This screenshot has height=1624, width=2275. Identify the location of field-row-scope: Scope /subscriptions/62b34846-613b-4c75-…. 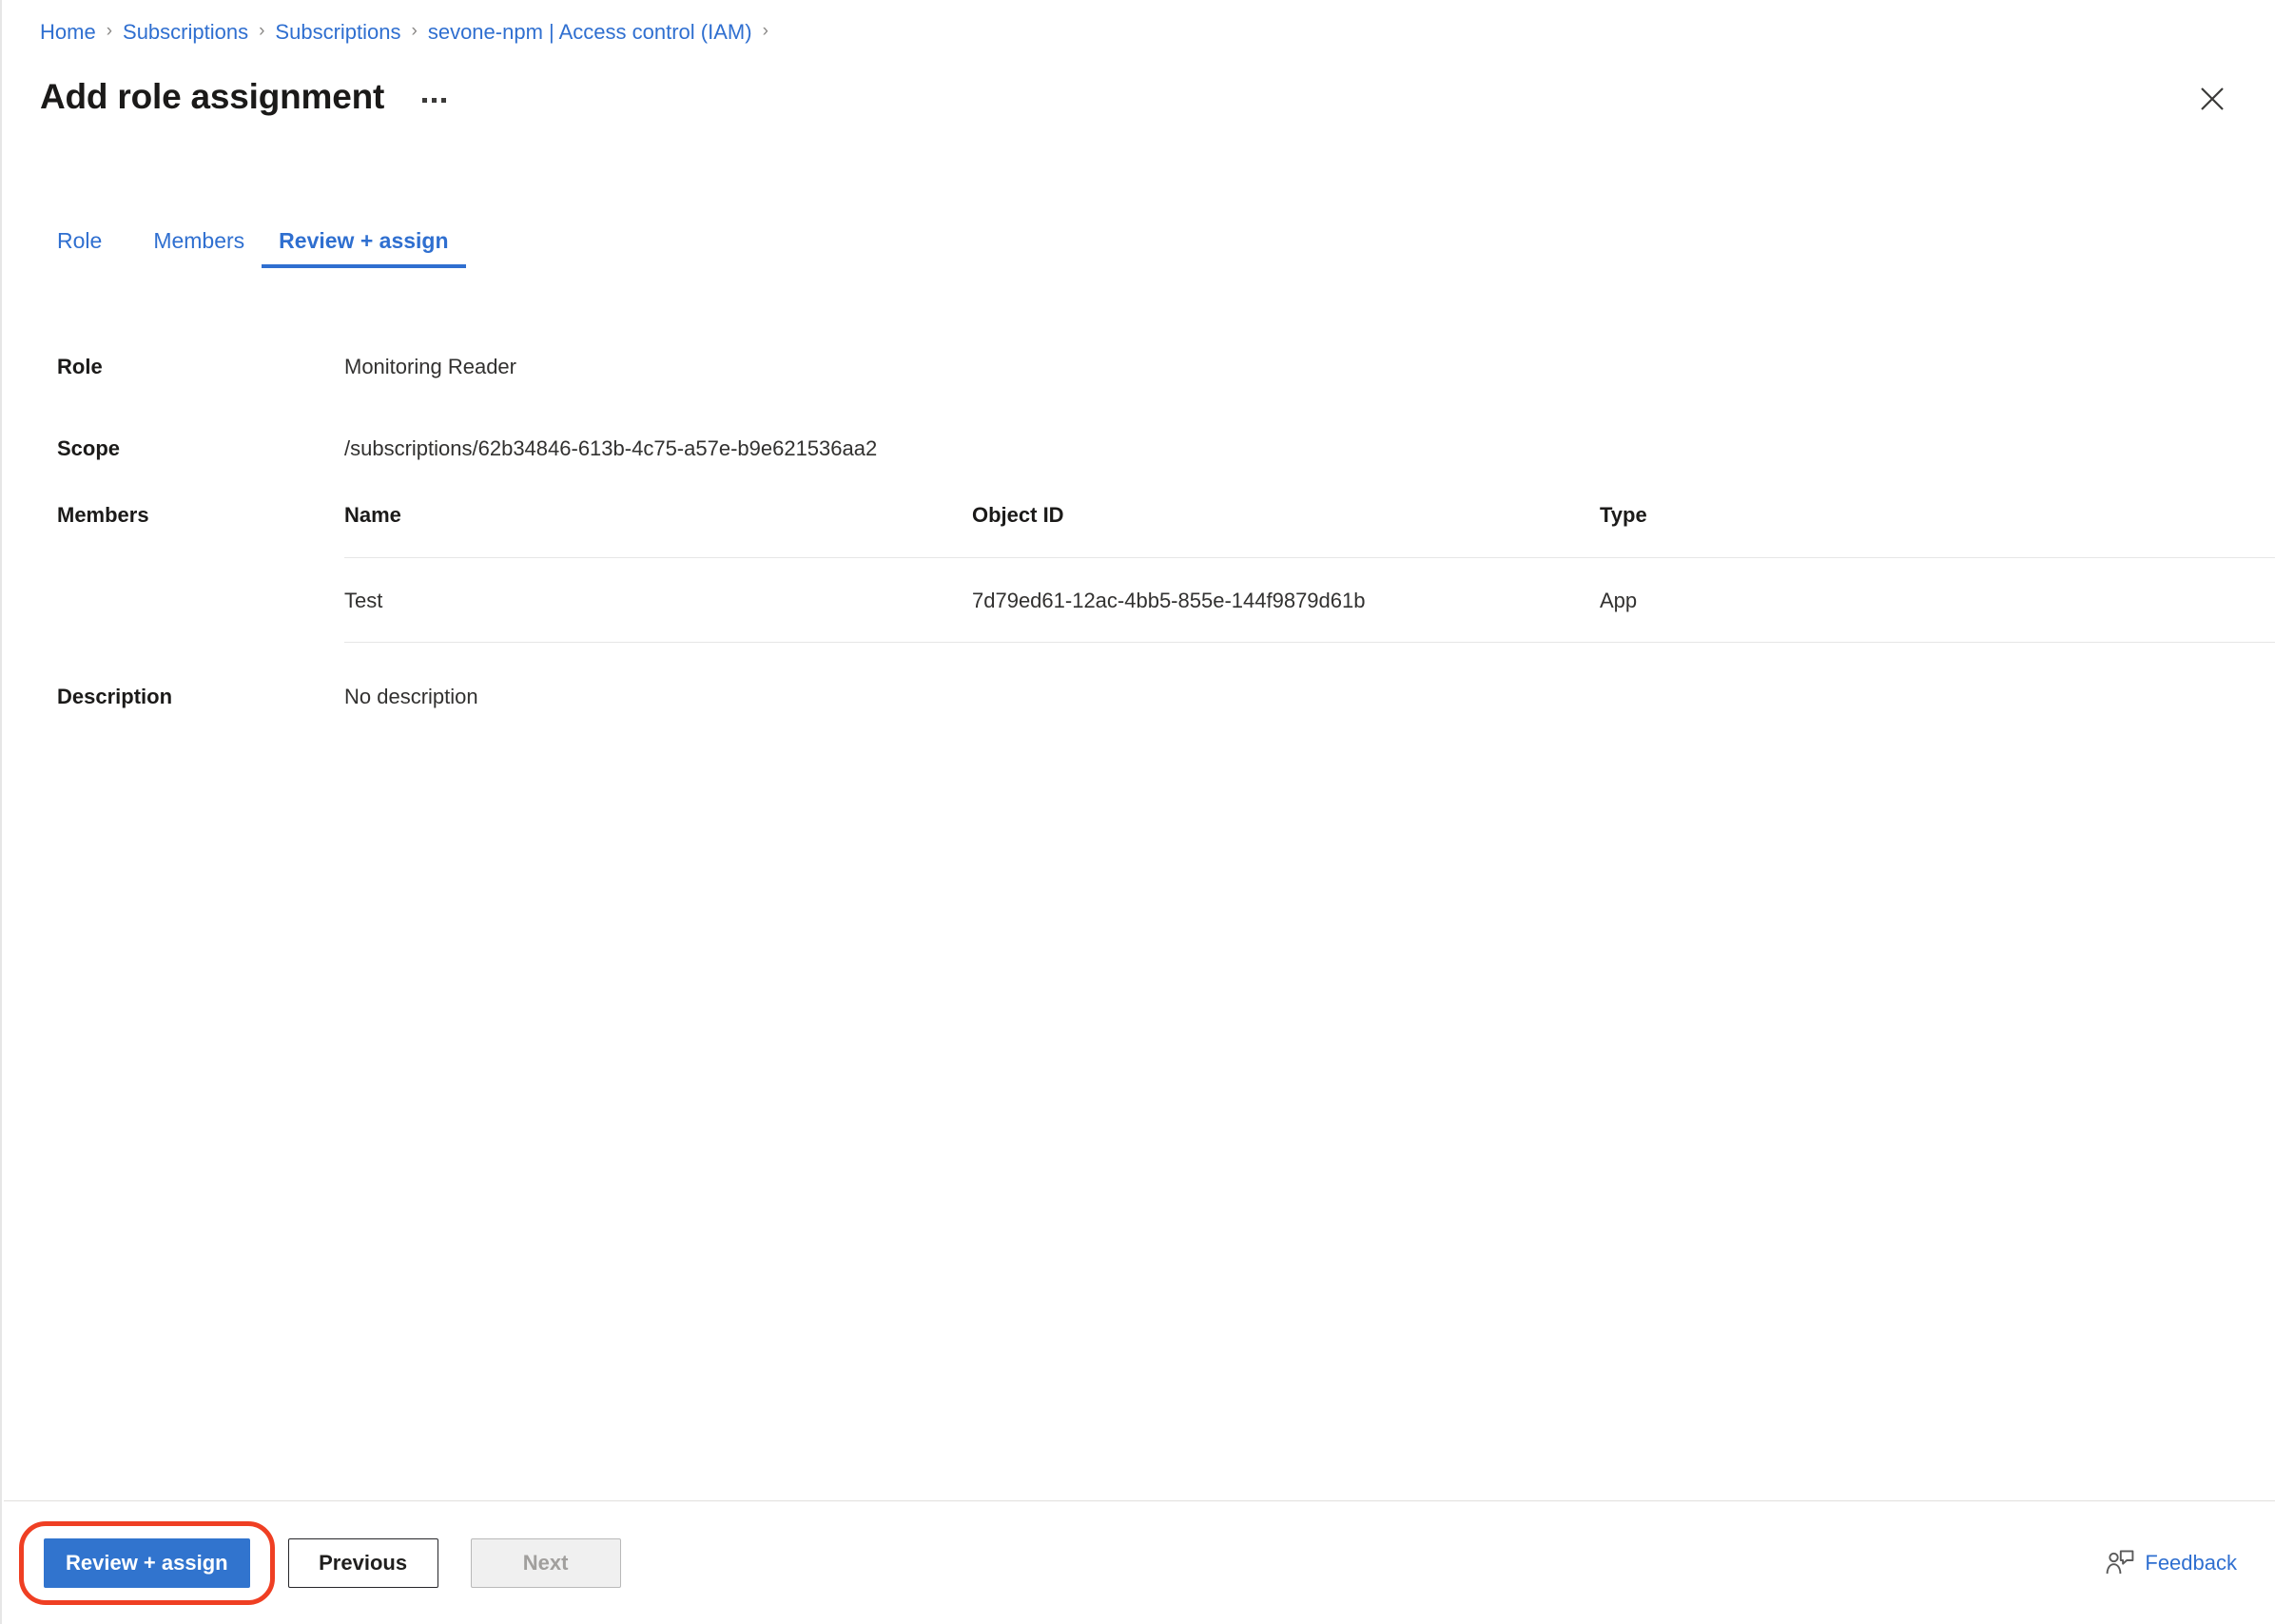
(1156, 449).